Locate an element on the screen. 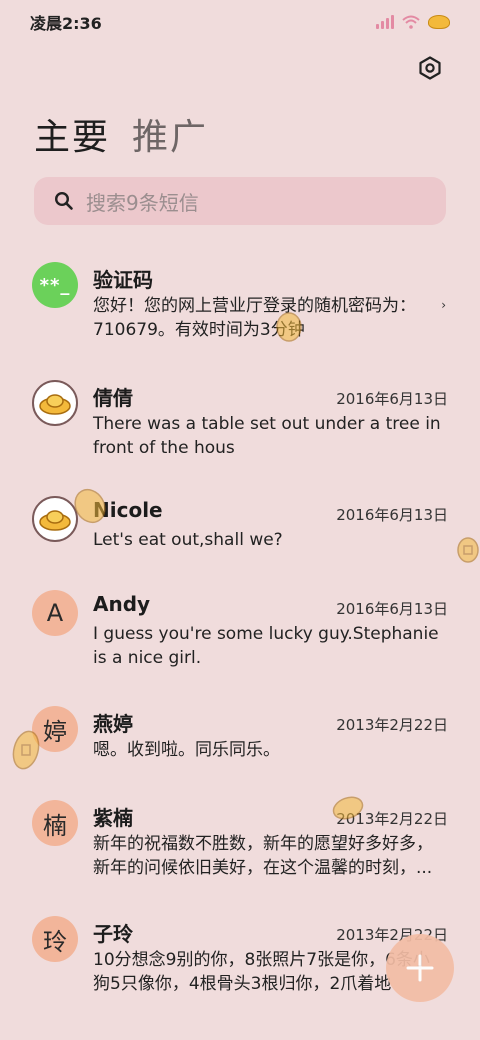 The width and height of the screenshot is (480, 1040). settings-button is located at coordinates (430, 68).